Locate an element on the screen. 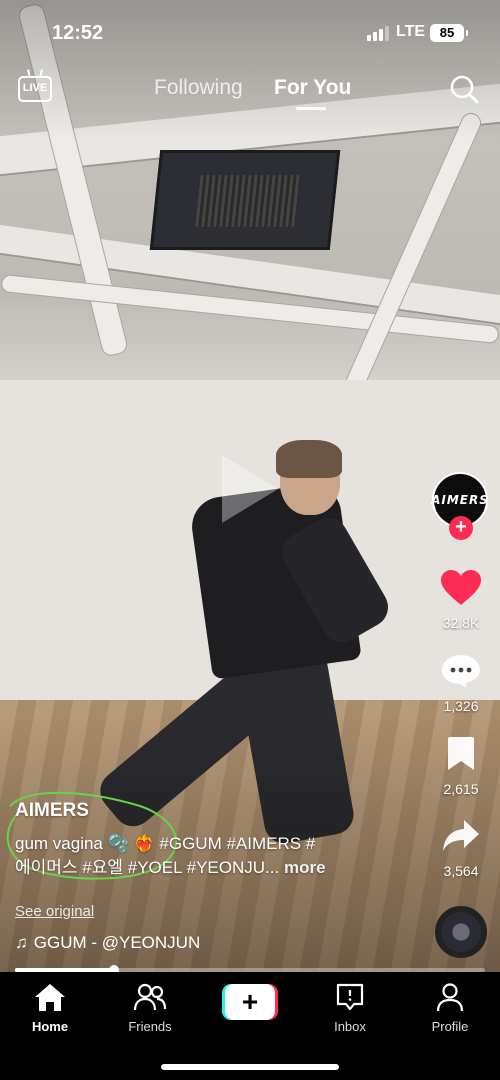 The height and width of the screenshot is (1080, 500). tab-for-you: For You is located at coordinates (312, 88).